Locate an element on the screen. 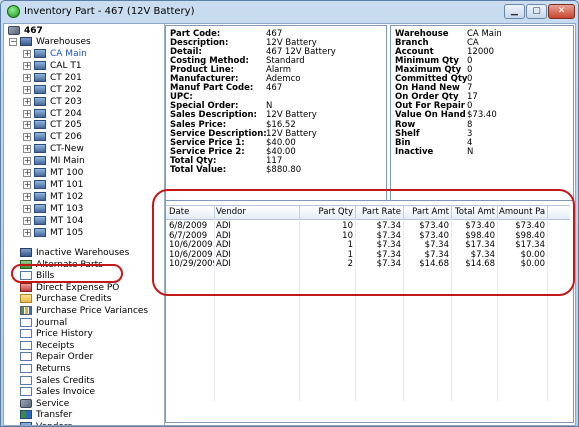  tree-item-purchase-price-variances-label: Purchase Price Variances is located at coordinates (92, 311).